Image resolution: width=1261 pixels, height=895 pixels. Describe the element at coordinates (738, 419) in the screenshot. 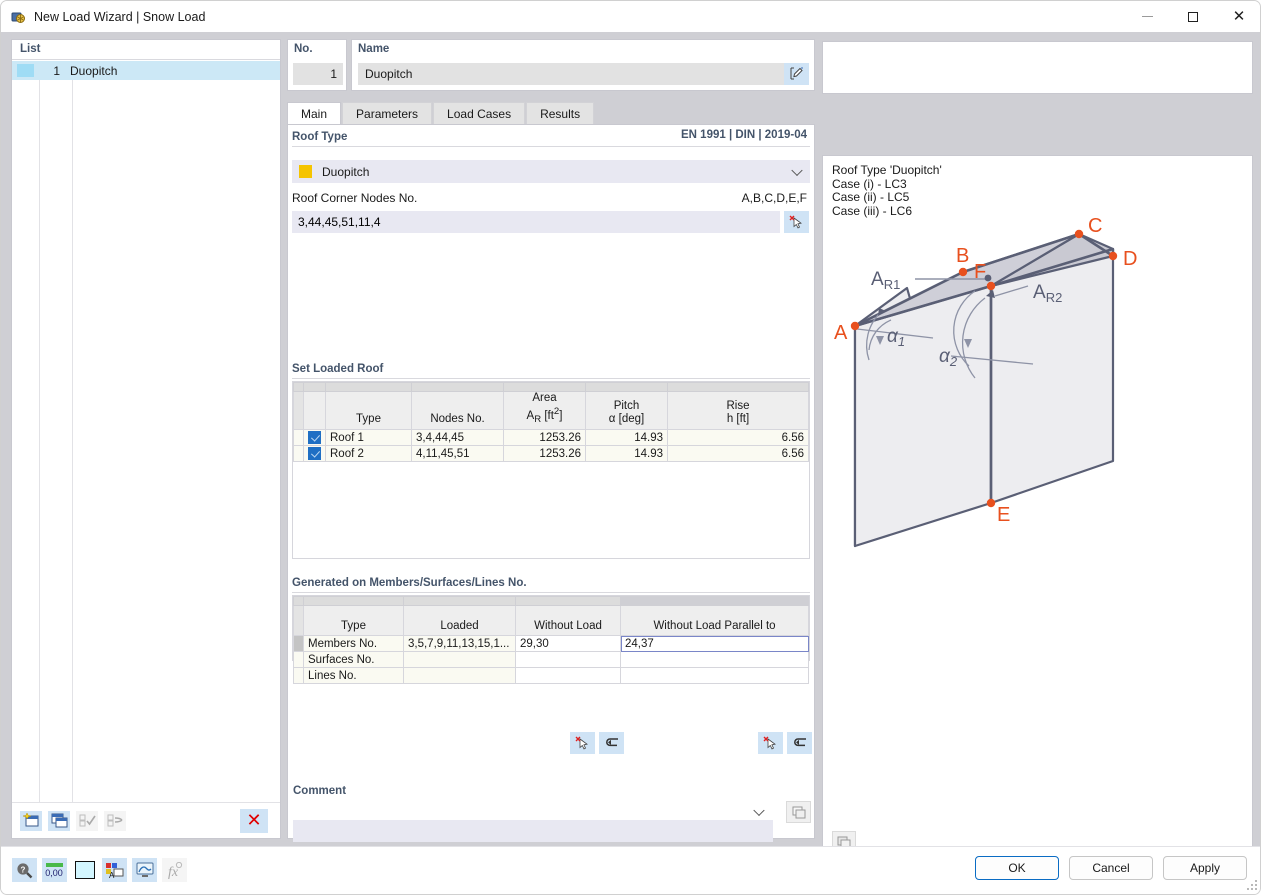

I see `col-rise-line2: h [ft]` at that location.